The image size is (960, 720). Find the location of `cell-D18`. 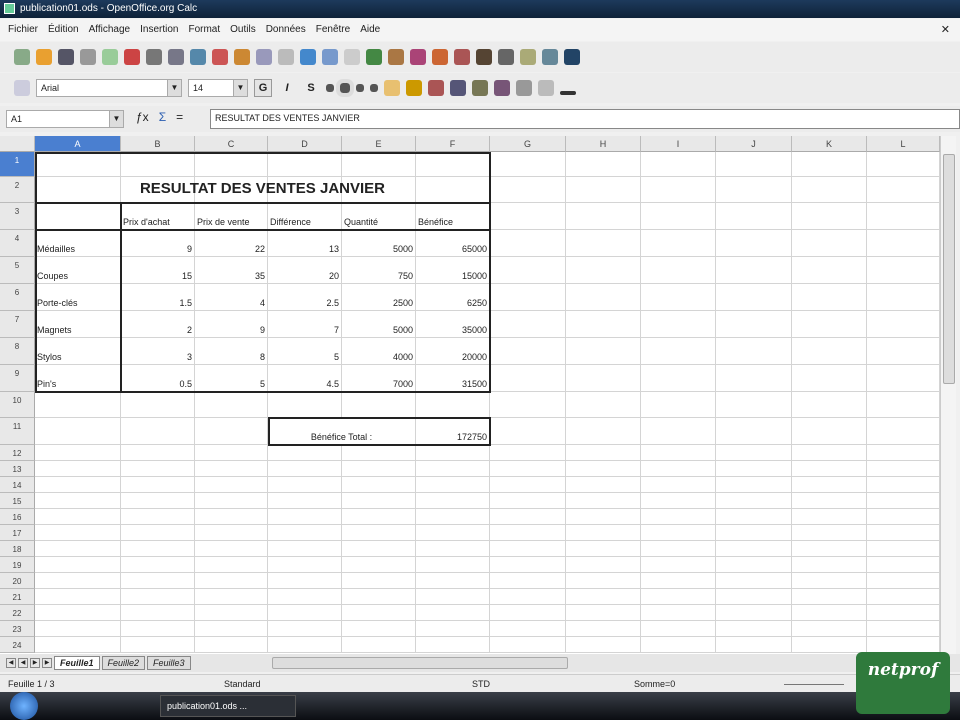

cell-D18 is located at coordinates (305, 549).